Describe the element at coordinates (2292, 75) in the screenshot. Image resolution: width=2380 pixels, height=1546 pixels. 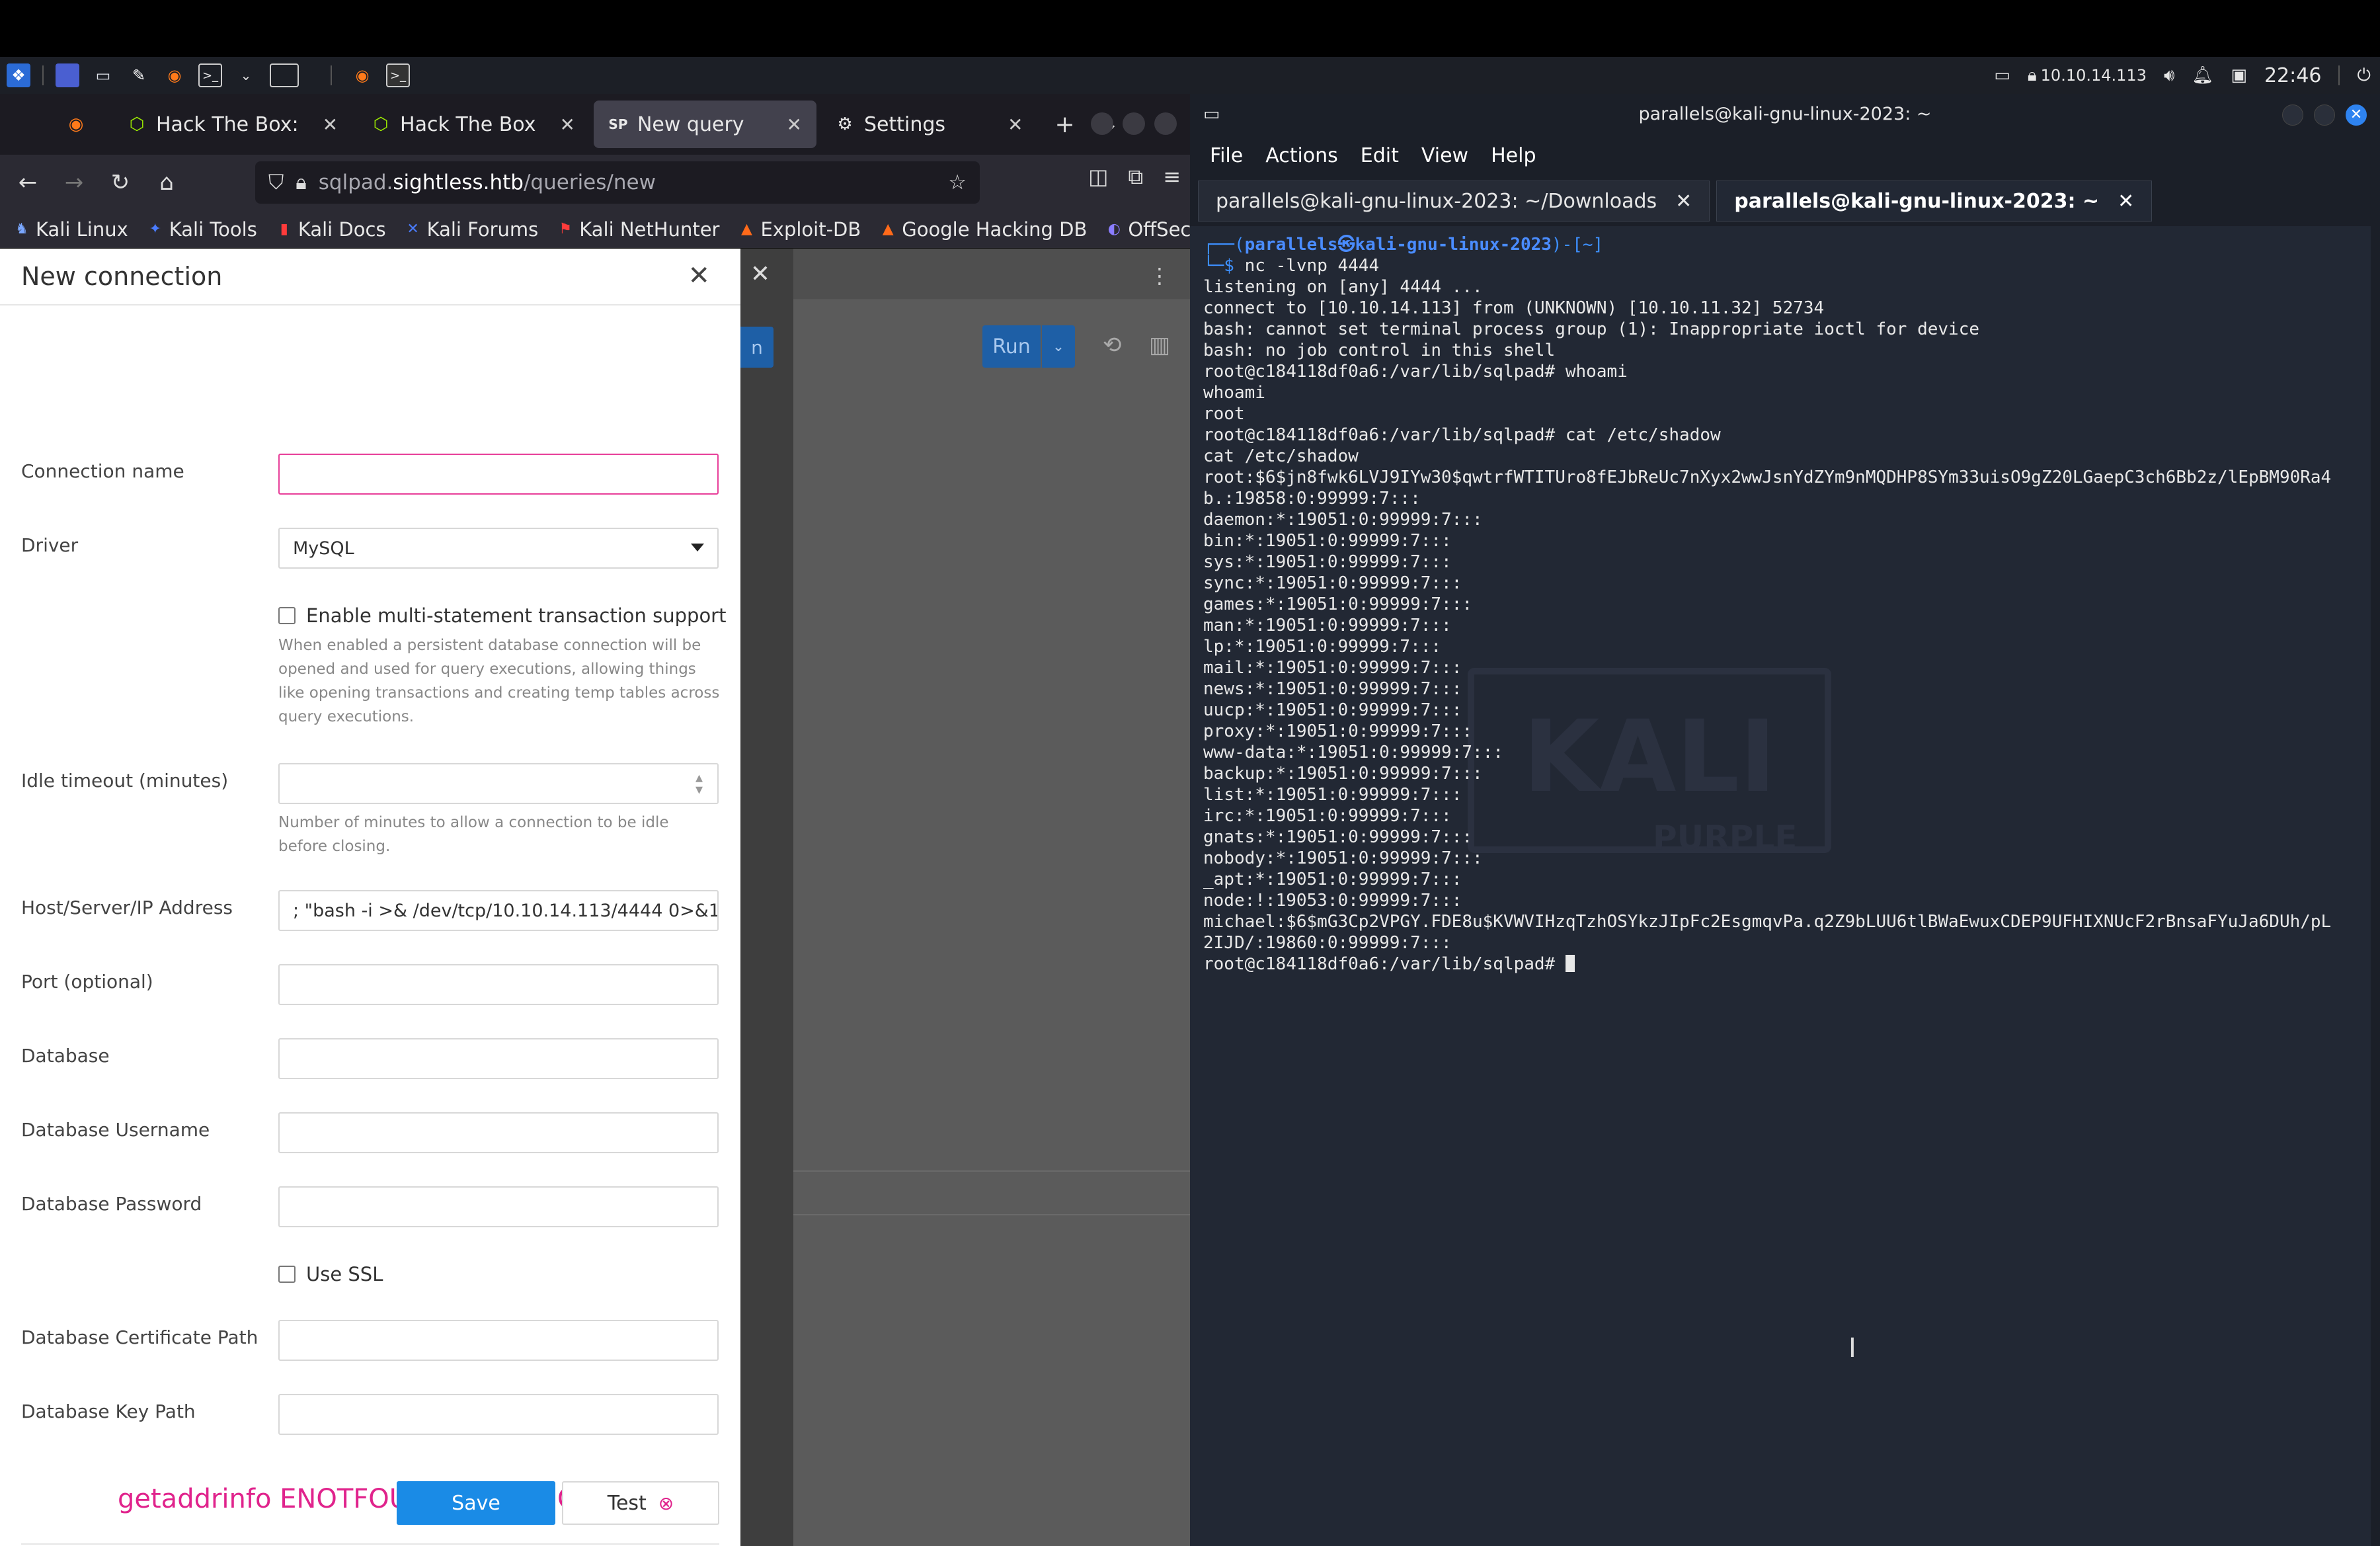
I see `clock: 22:46` at that location.